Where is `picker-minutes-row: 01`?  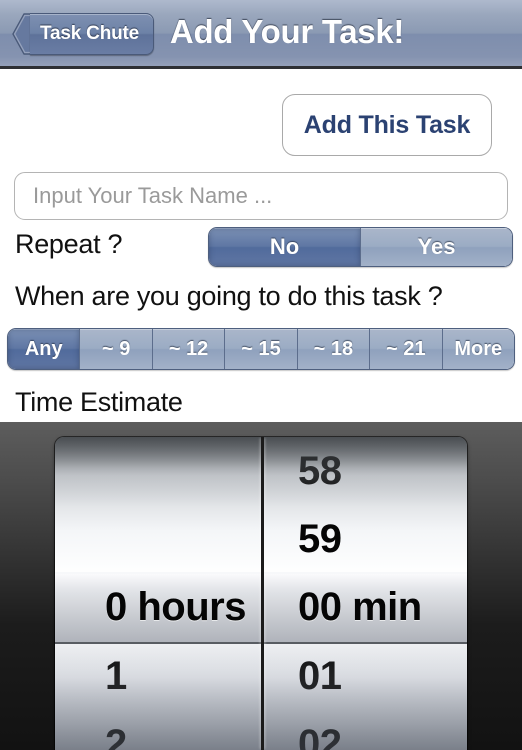
picker-minutes-row: 01 is located at coordinates (365, 676).